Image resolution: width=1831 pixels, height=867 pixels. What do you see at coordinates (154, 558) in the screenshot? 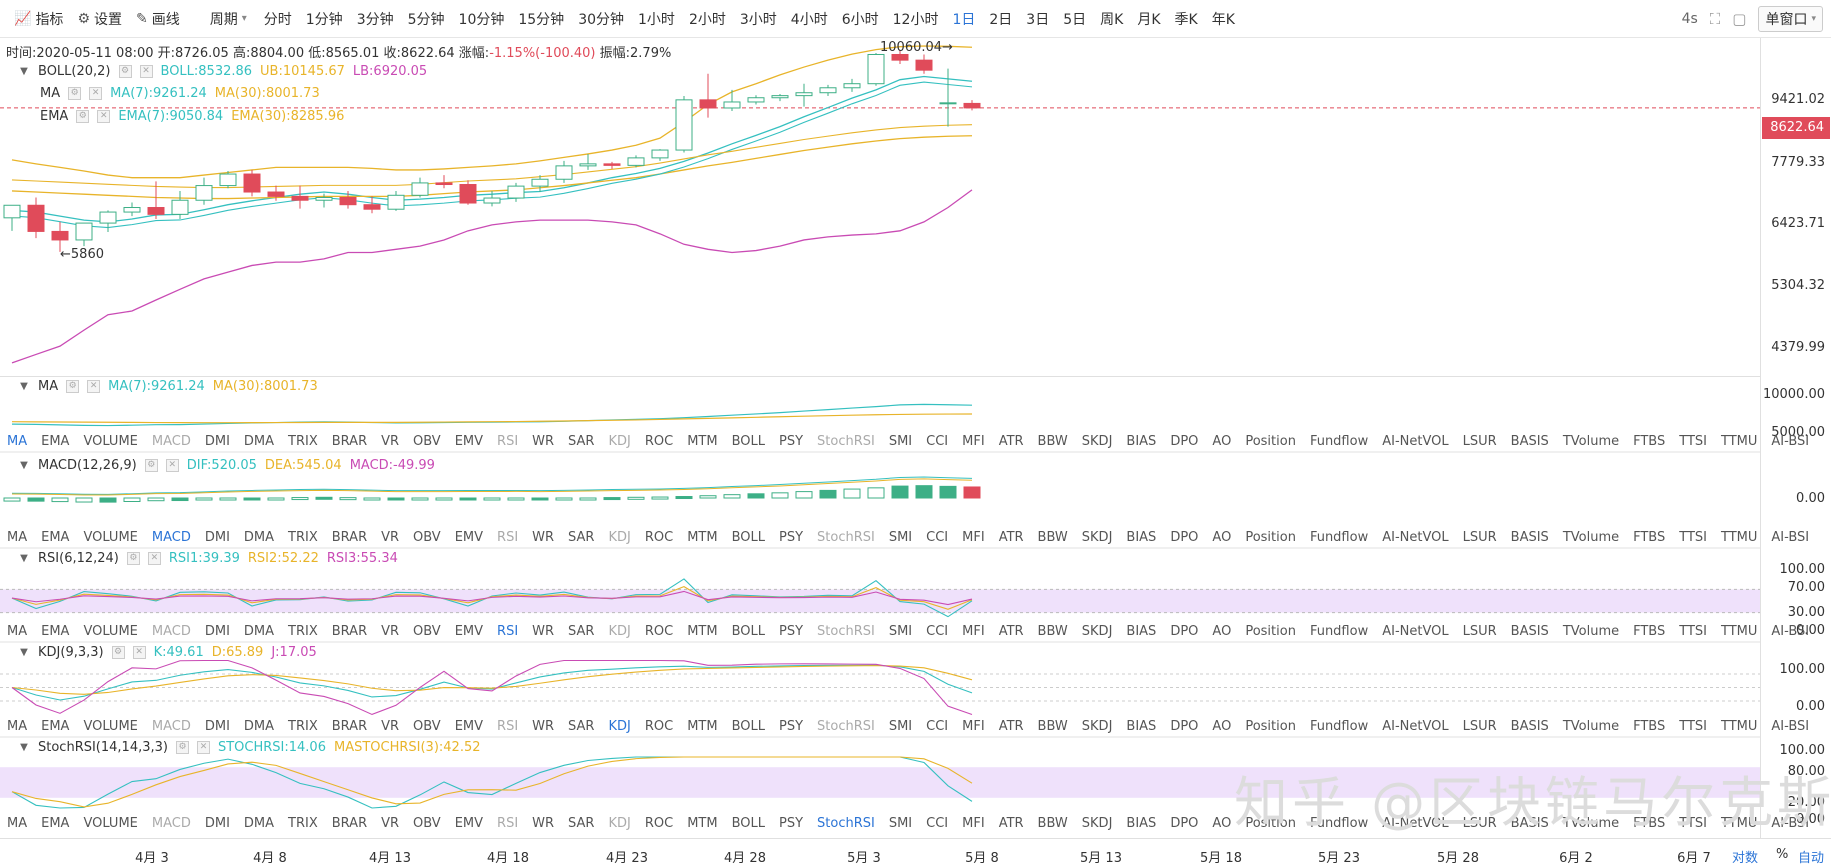
I see `close-icon: ✕` at bounding box center [154, 558].